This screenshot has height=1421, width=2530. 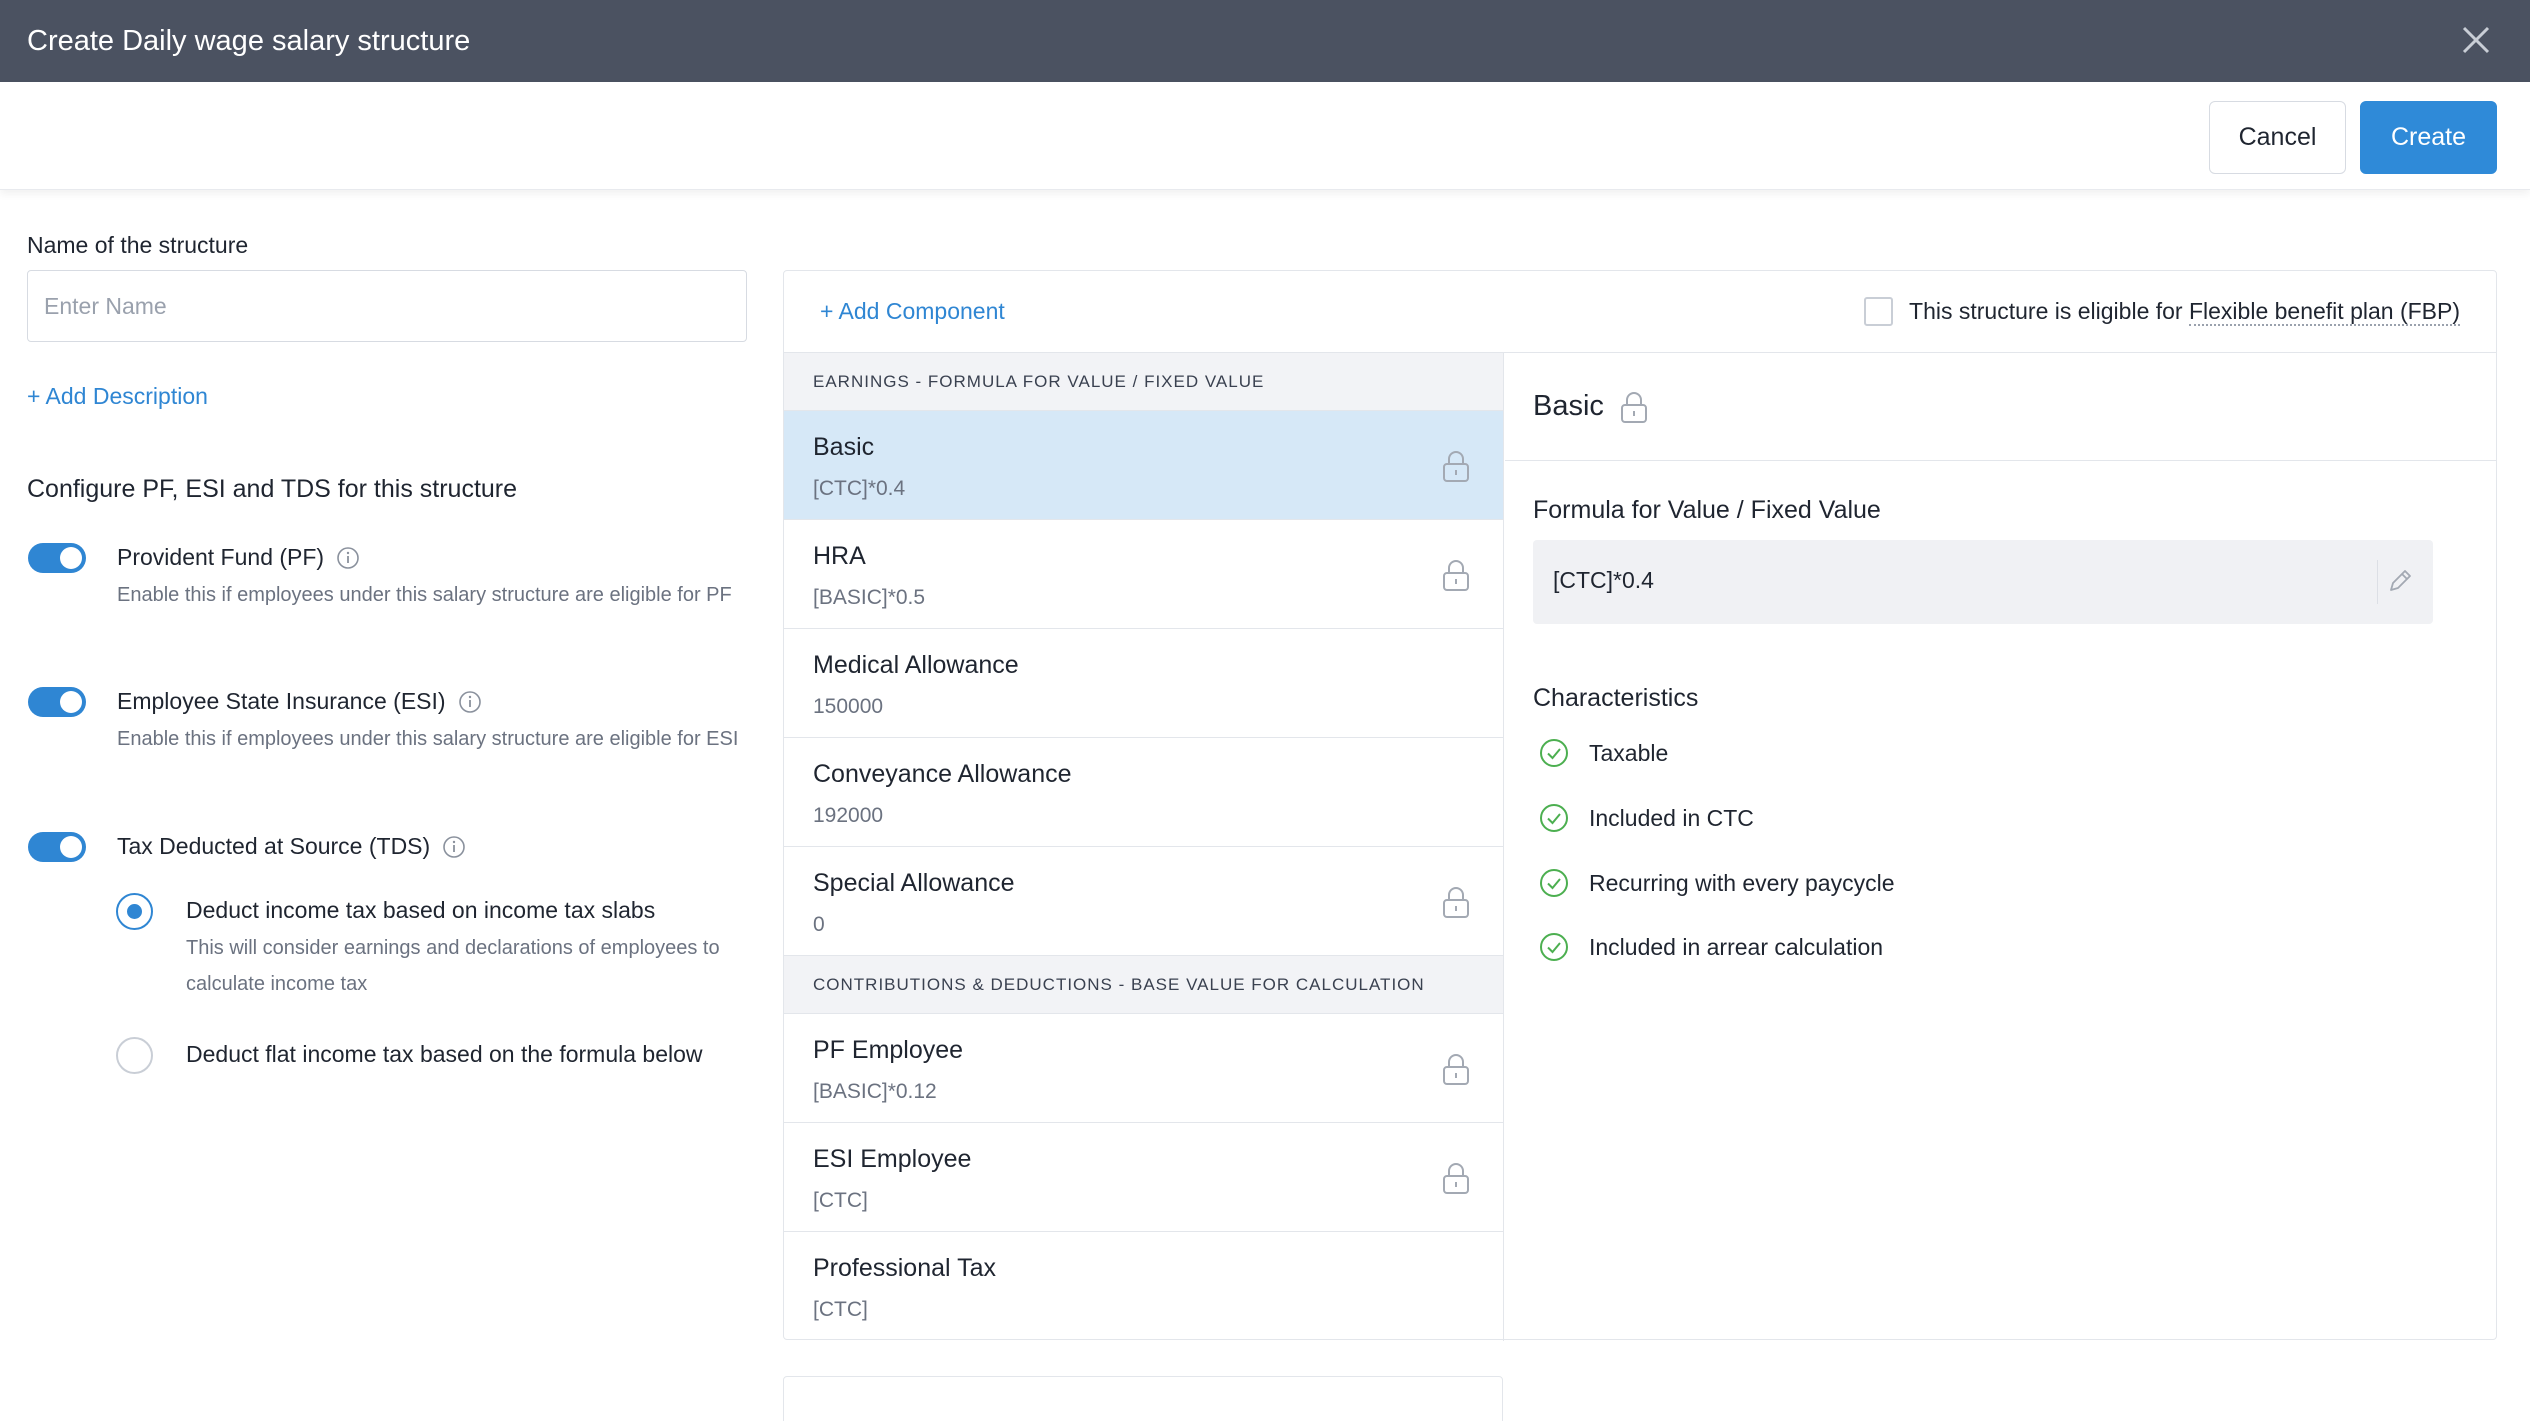 What do you see at coordinates (1671, 817) in the screenshot?
I see `characteristic-label: Included in CTC` at bounding box center [1671, 817].